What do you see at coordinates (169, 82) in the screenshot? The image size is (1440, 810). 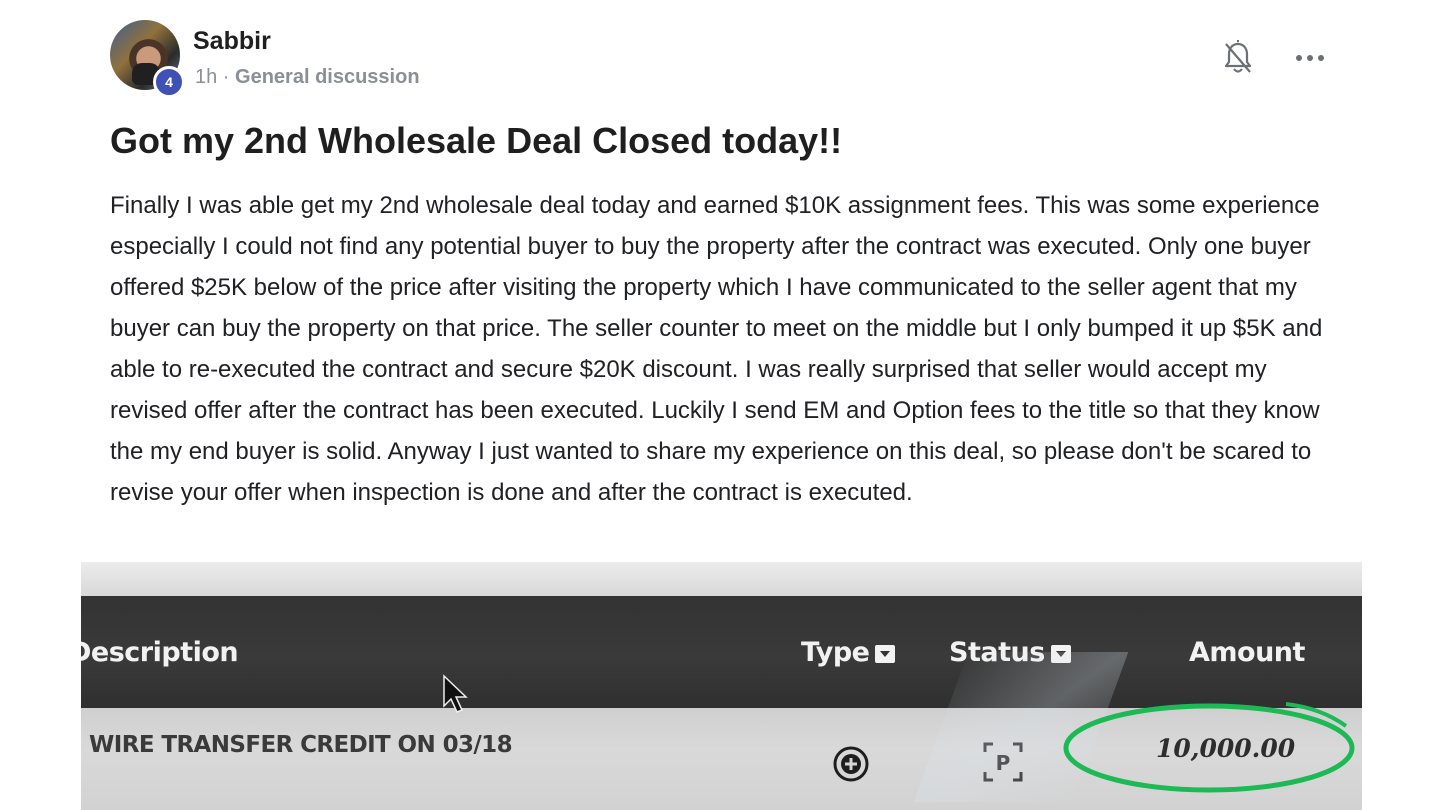 I see `level-badge: 4` at bounding box center [169, 82].